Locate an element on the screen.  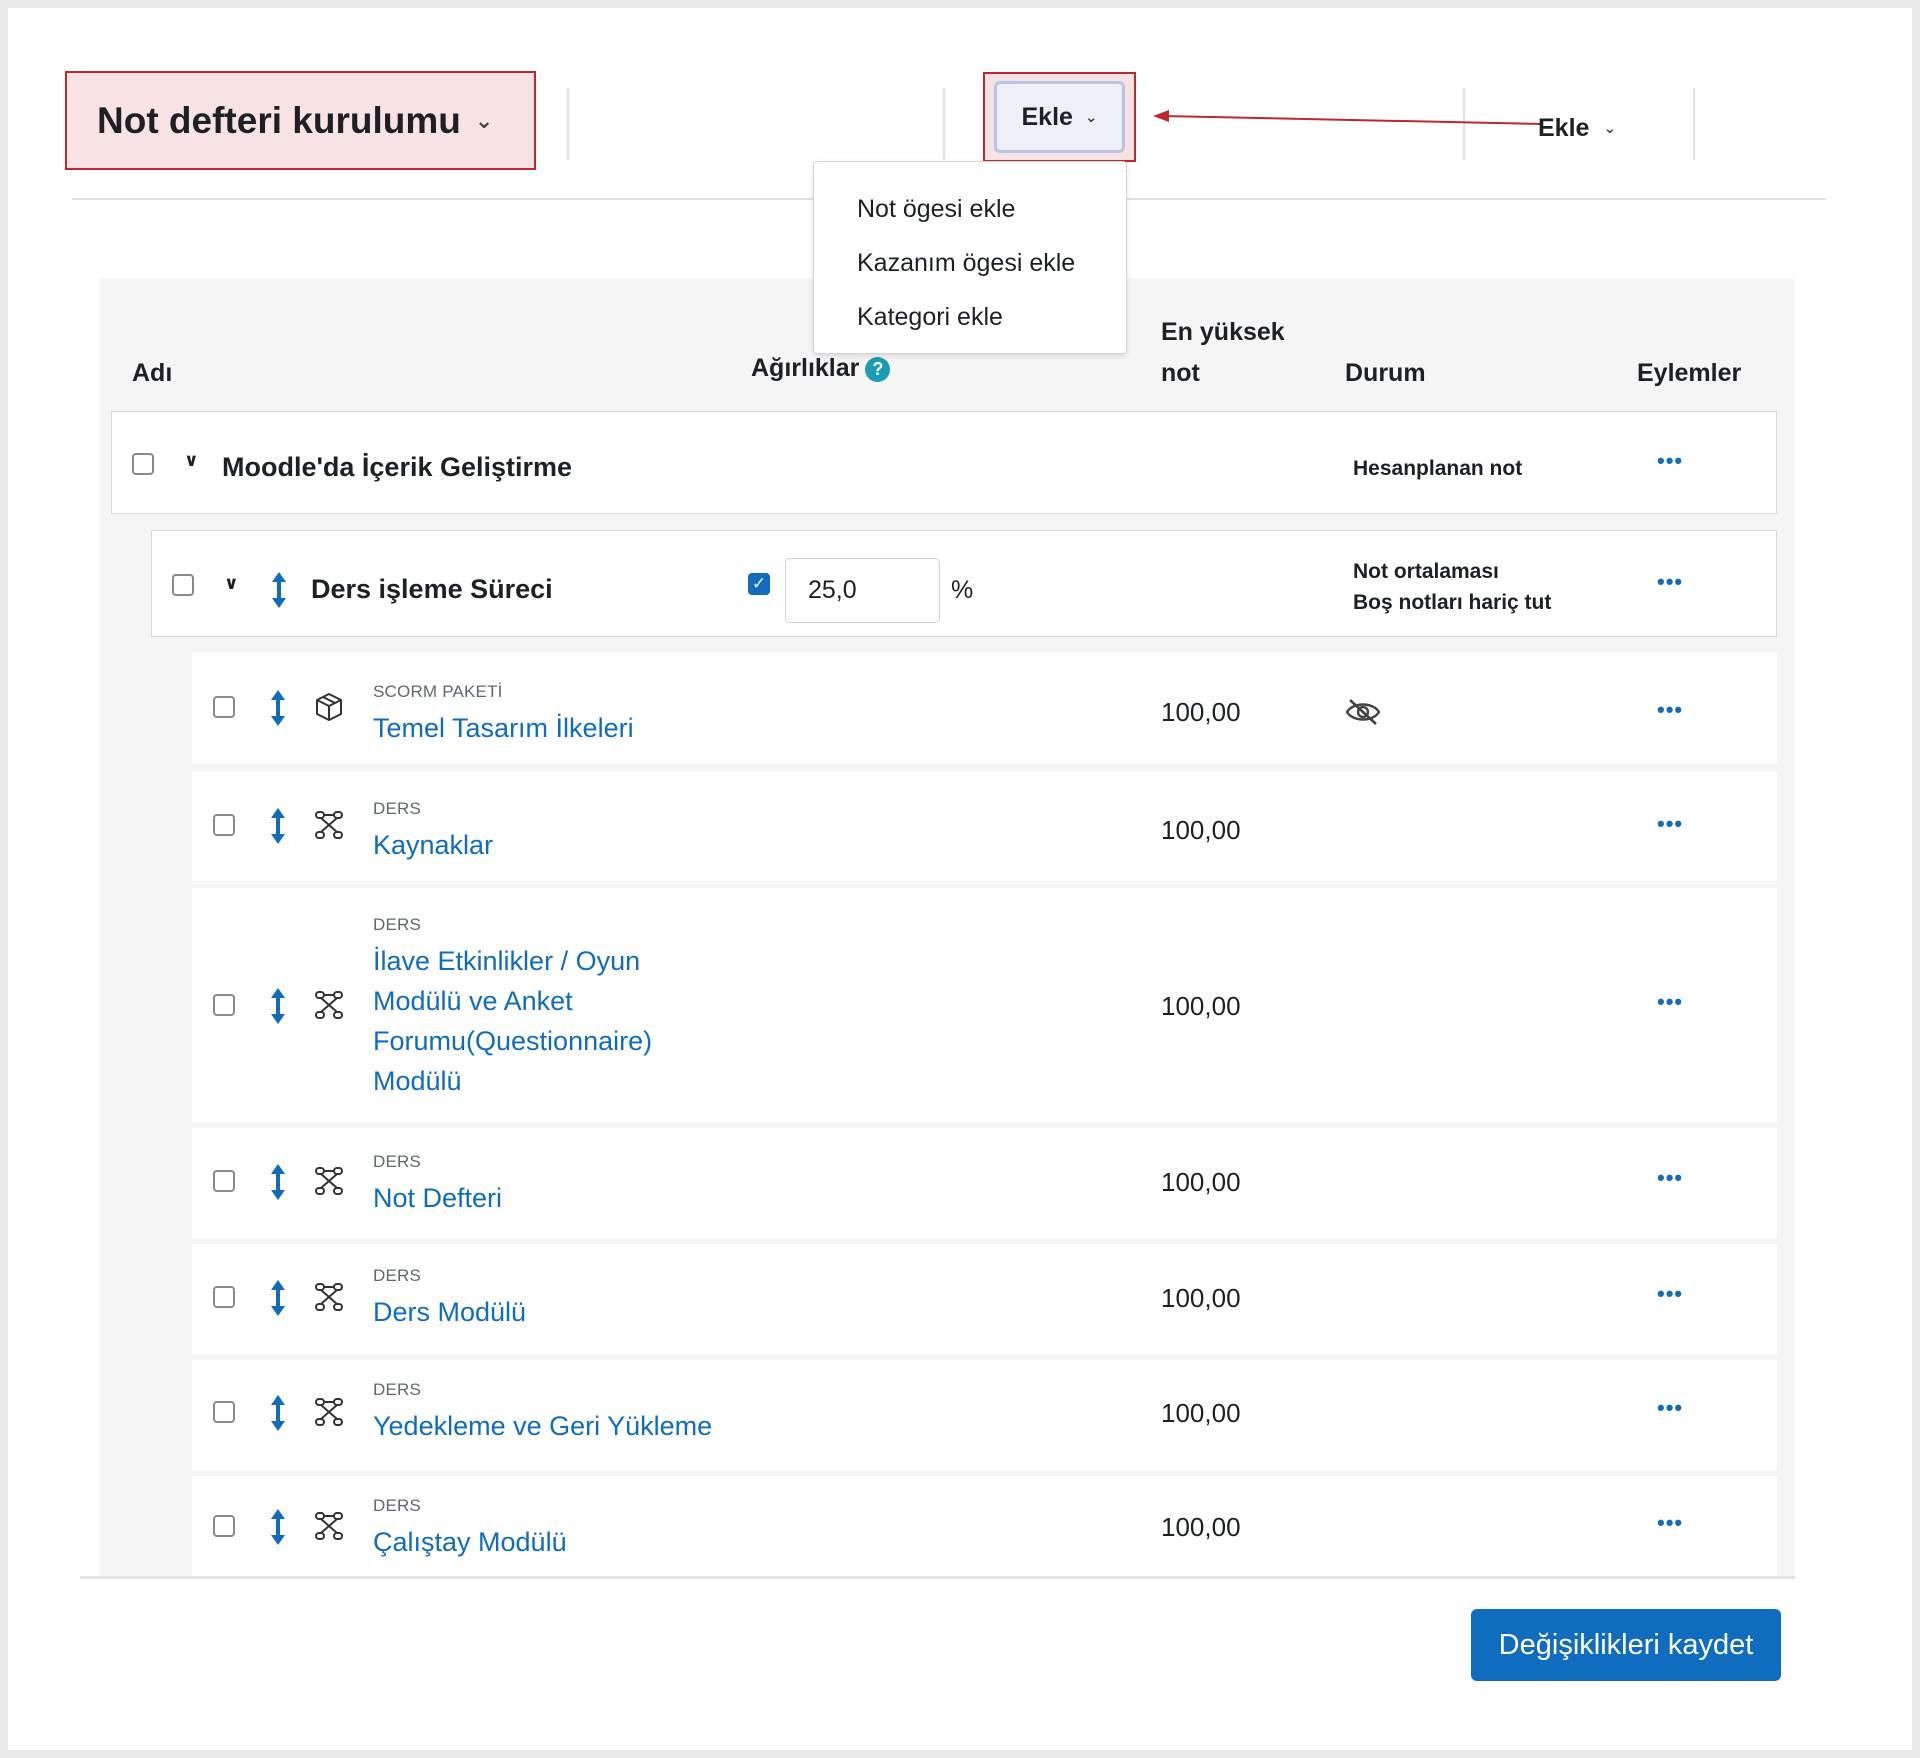
hidden-eye-icon is located at coordinates (1363, 712).